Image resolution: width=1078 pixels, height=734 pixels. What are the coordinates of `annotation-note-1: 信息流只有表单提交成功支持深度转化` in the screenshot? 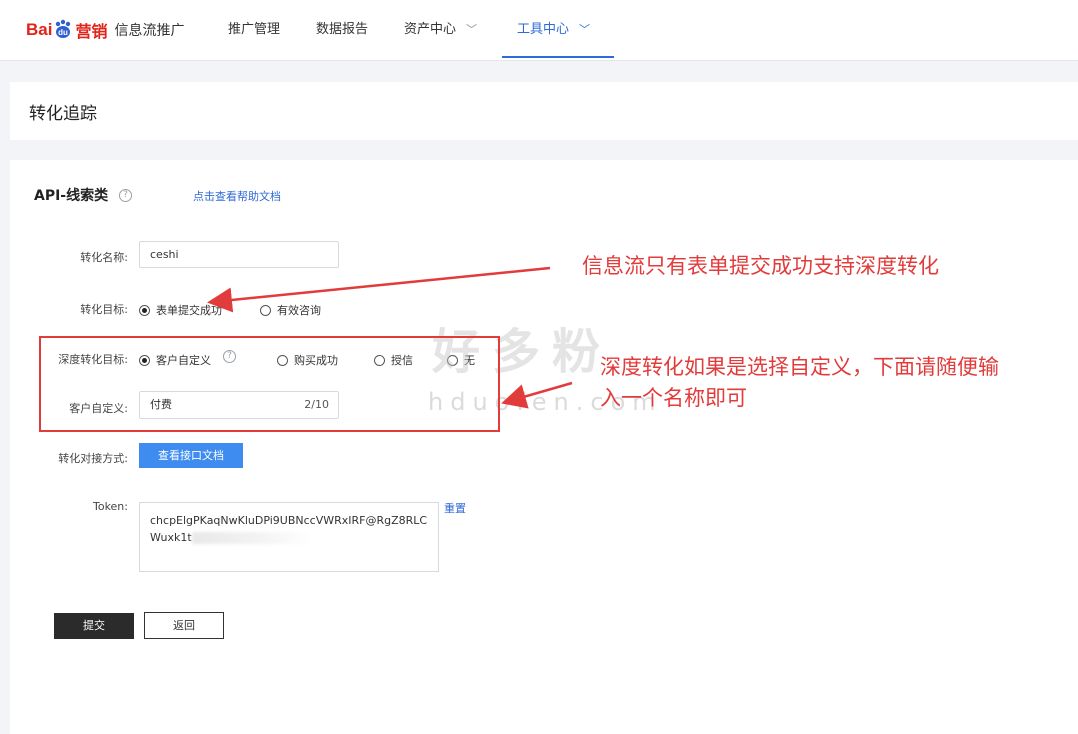 It's located at (760, 266).